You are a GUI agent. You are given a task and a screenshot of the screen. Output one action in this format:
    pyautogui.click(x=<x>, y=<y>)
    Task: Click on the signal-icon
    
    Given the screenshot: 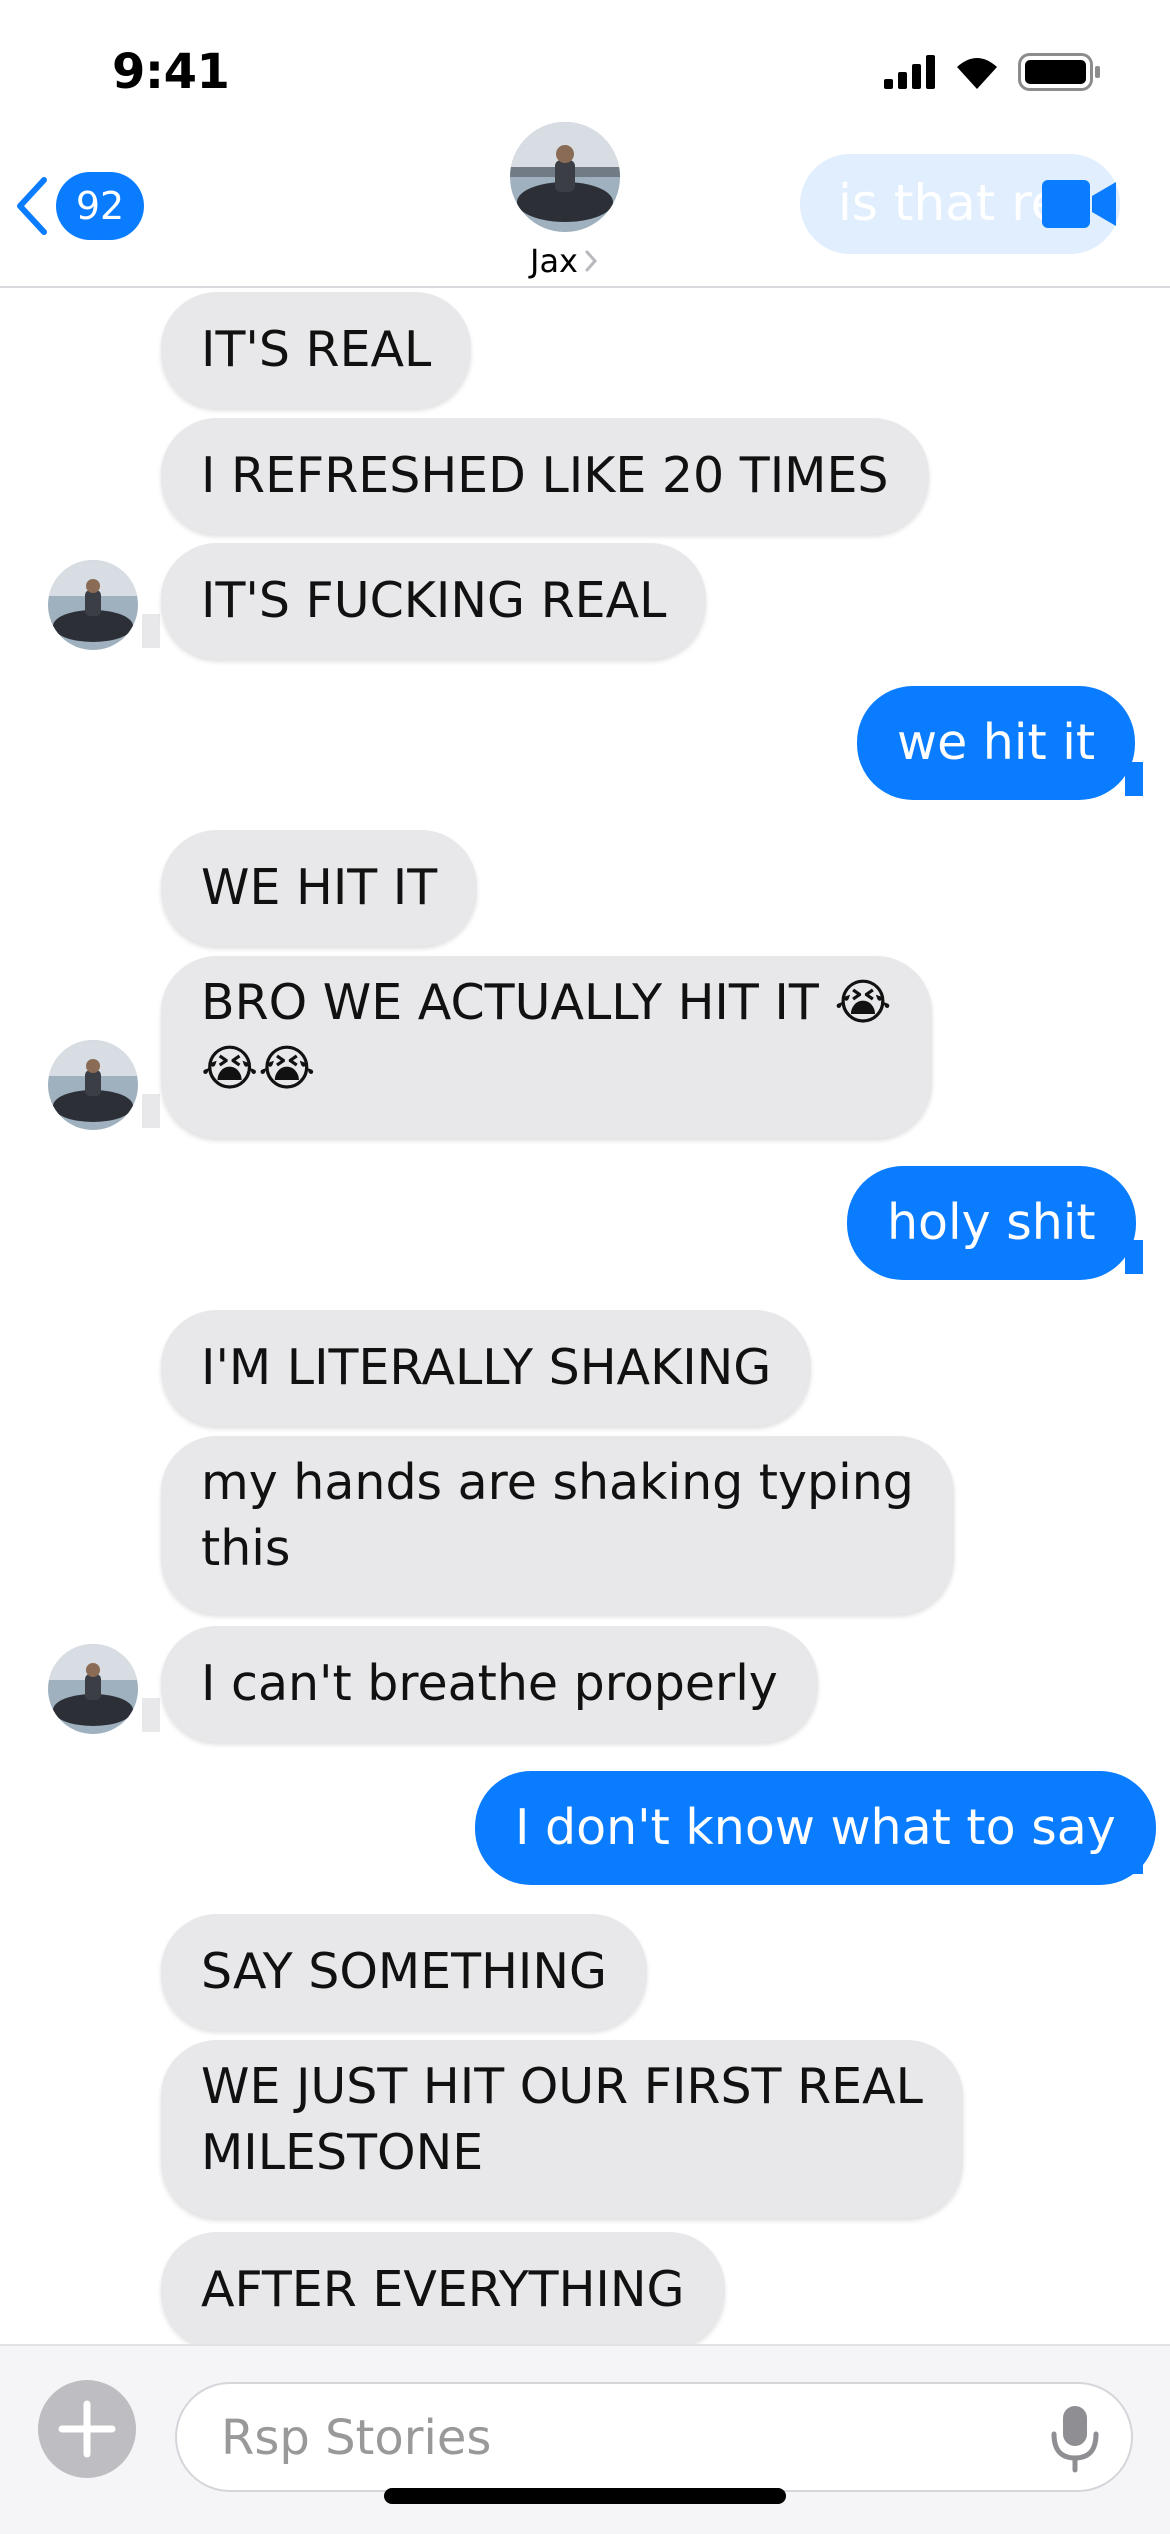 What is the action you would take?
    pyautogui.click(x=909, y=72)
    